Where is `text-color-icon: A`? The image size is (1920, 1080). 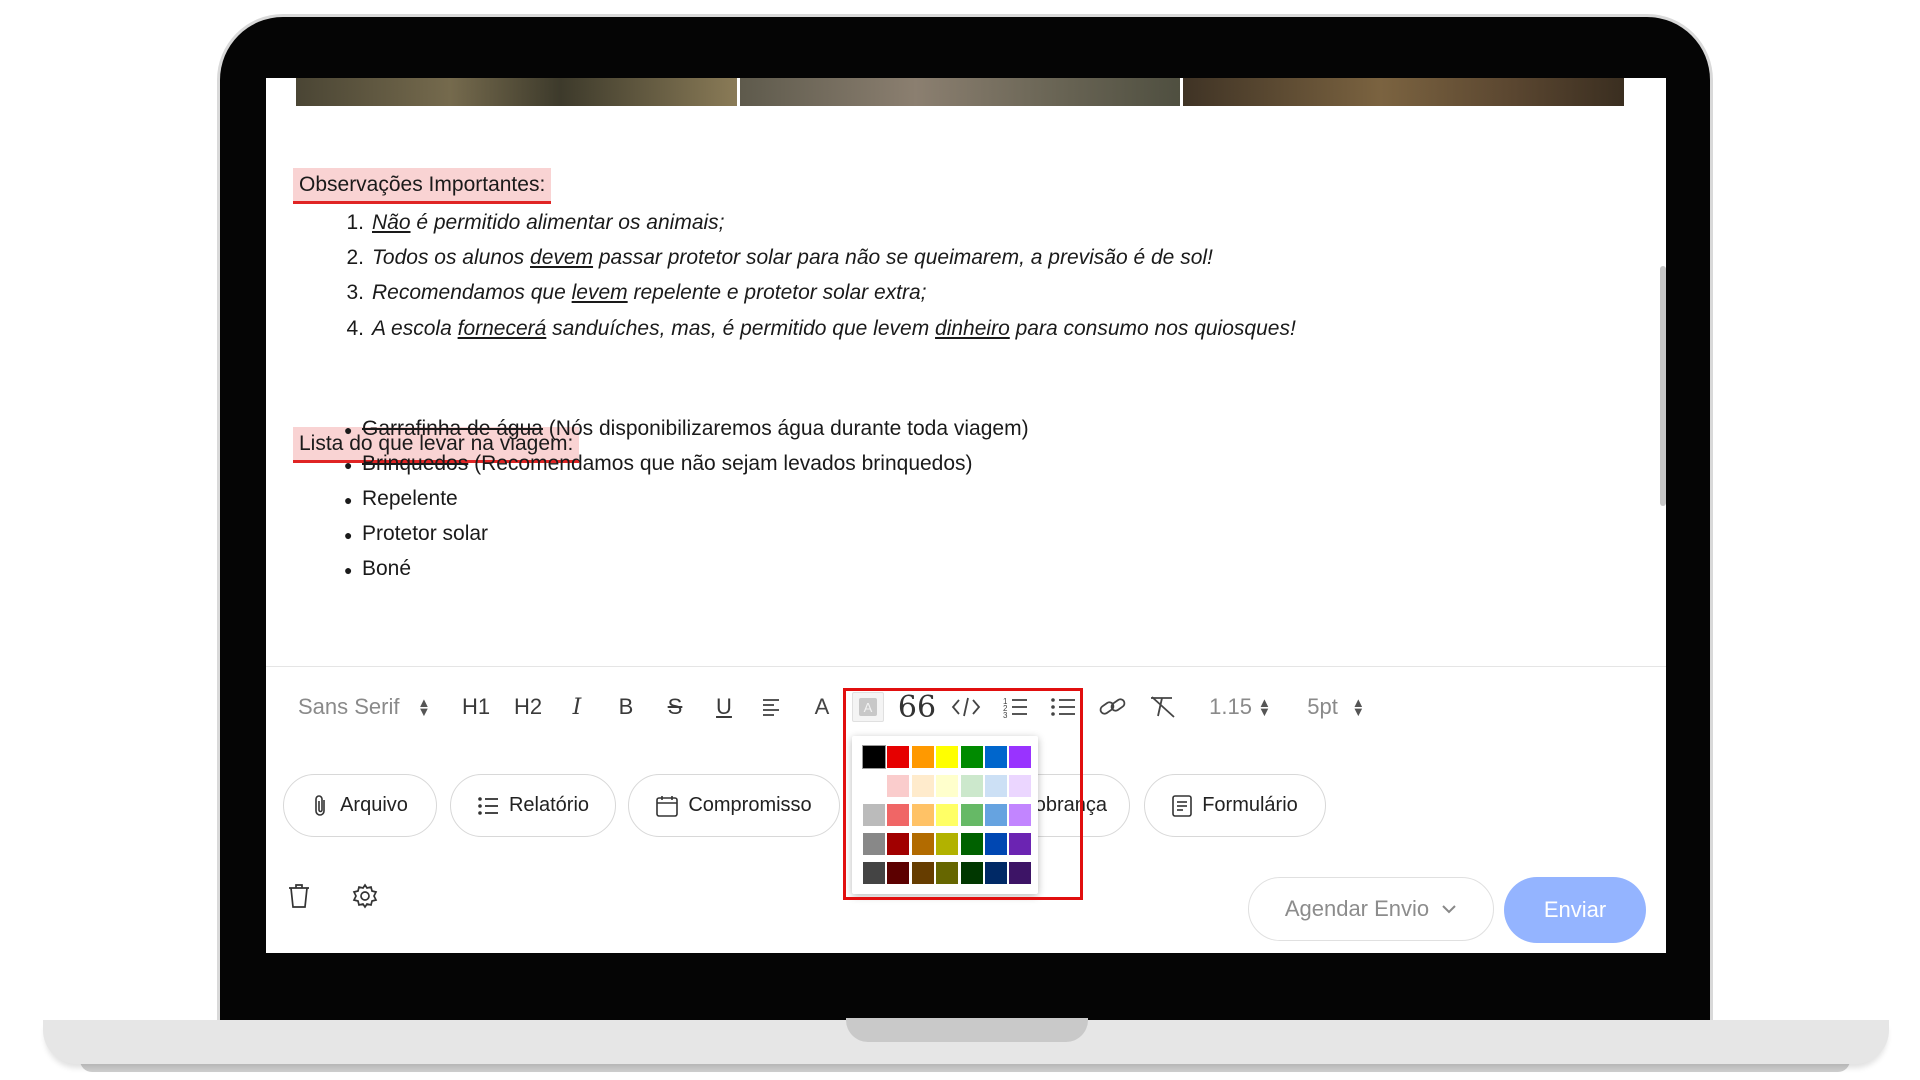
text-color-icon: A is located at coordinates (822, 707).